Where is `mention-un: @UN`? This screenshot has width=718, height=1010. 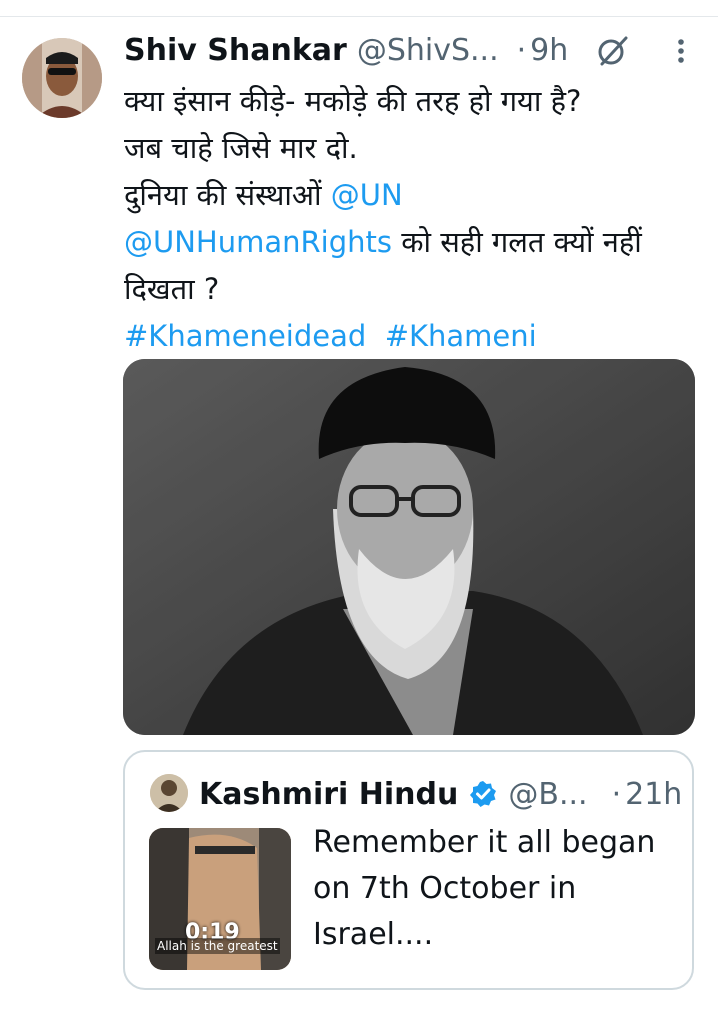 mention-un: @UN is located at coordinates (367, 195).